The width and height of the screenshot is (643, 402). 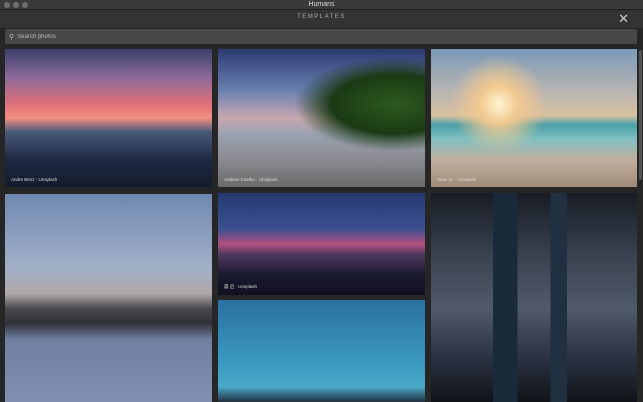 I want to click on window-titlebar: Humans, so click(x=321, y=5).